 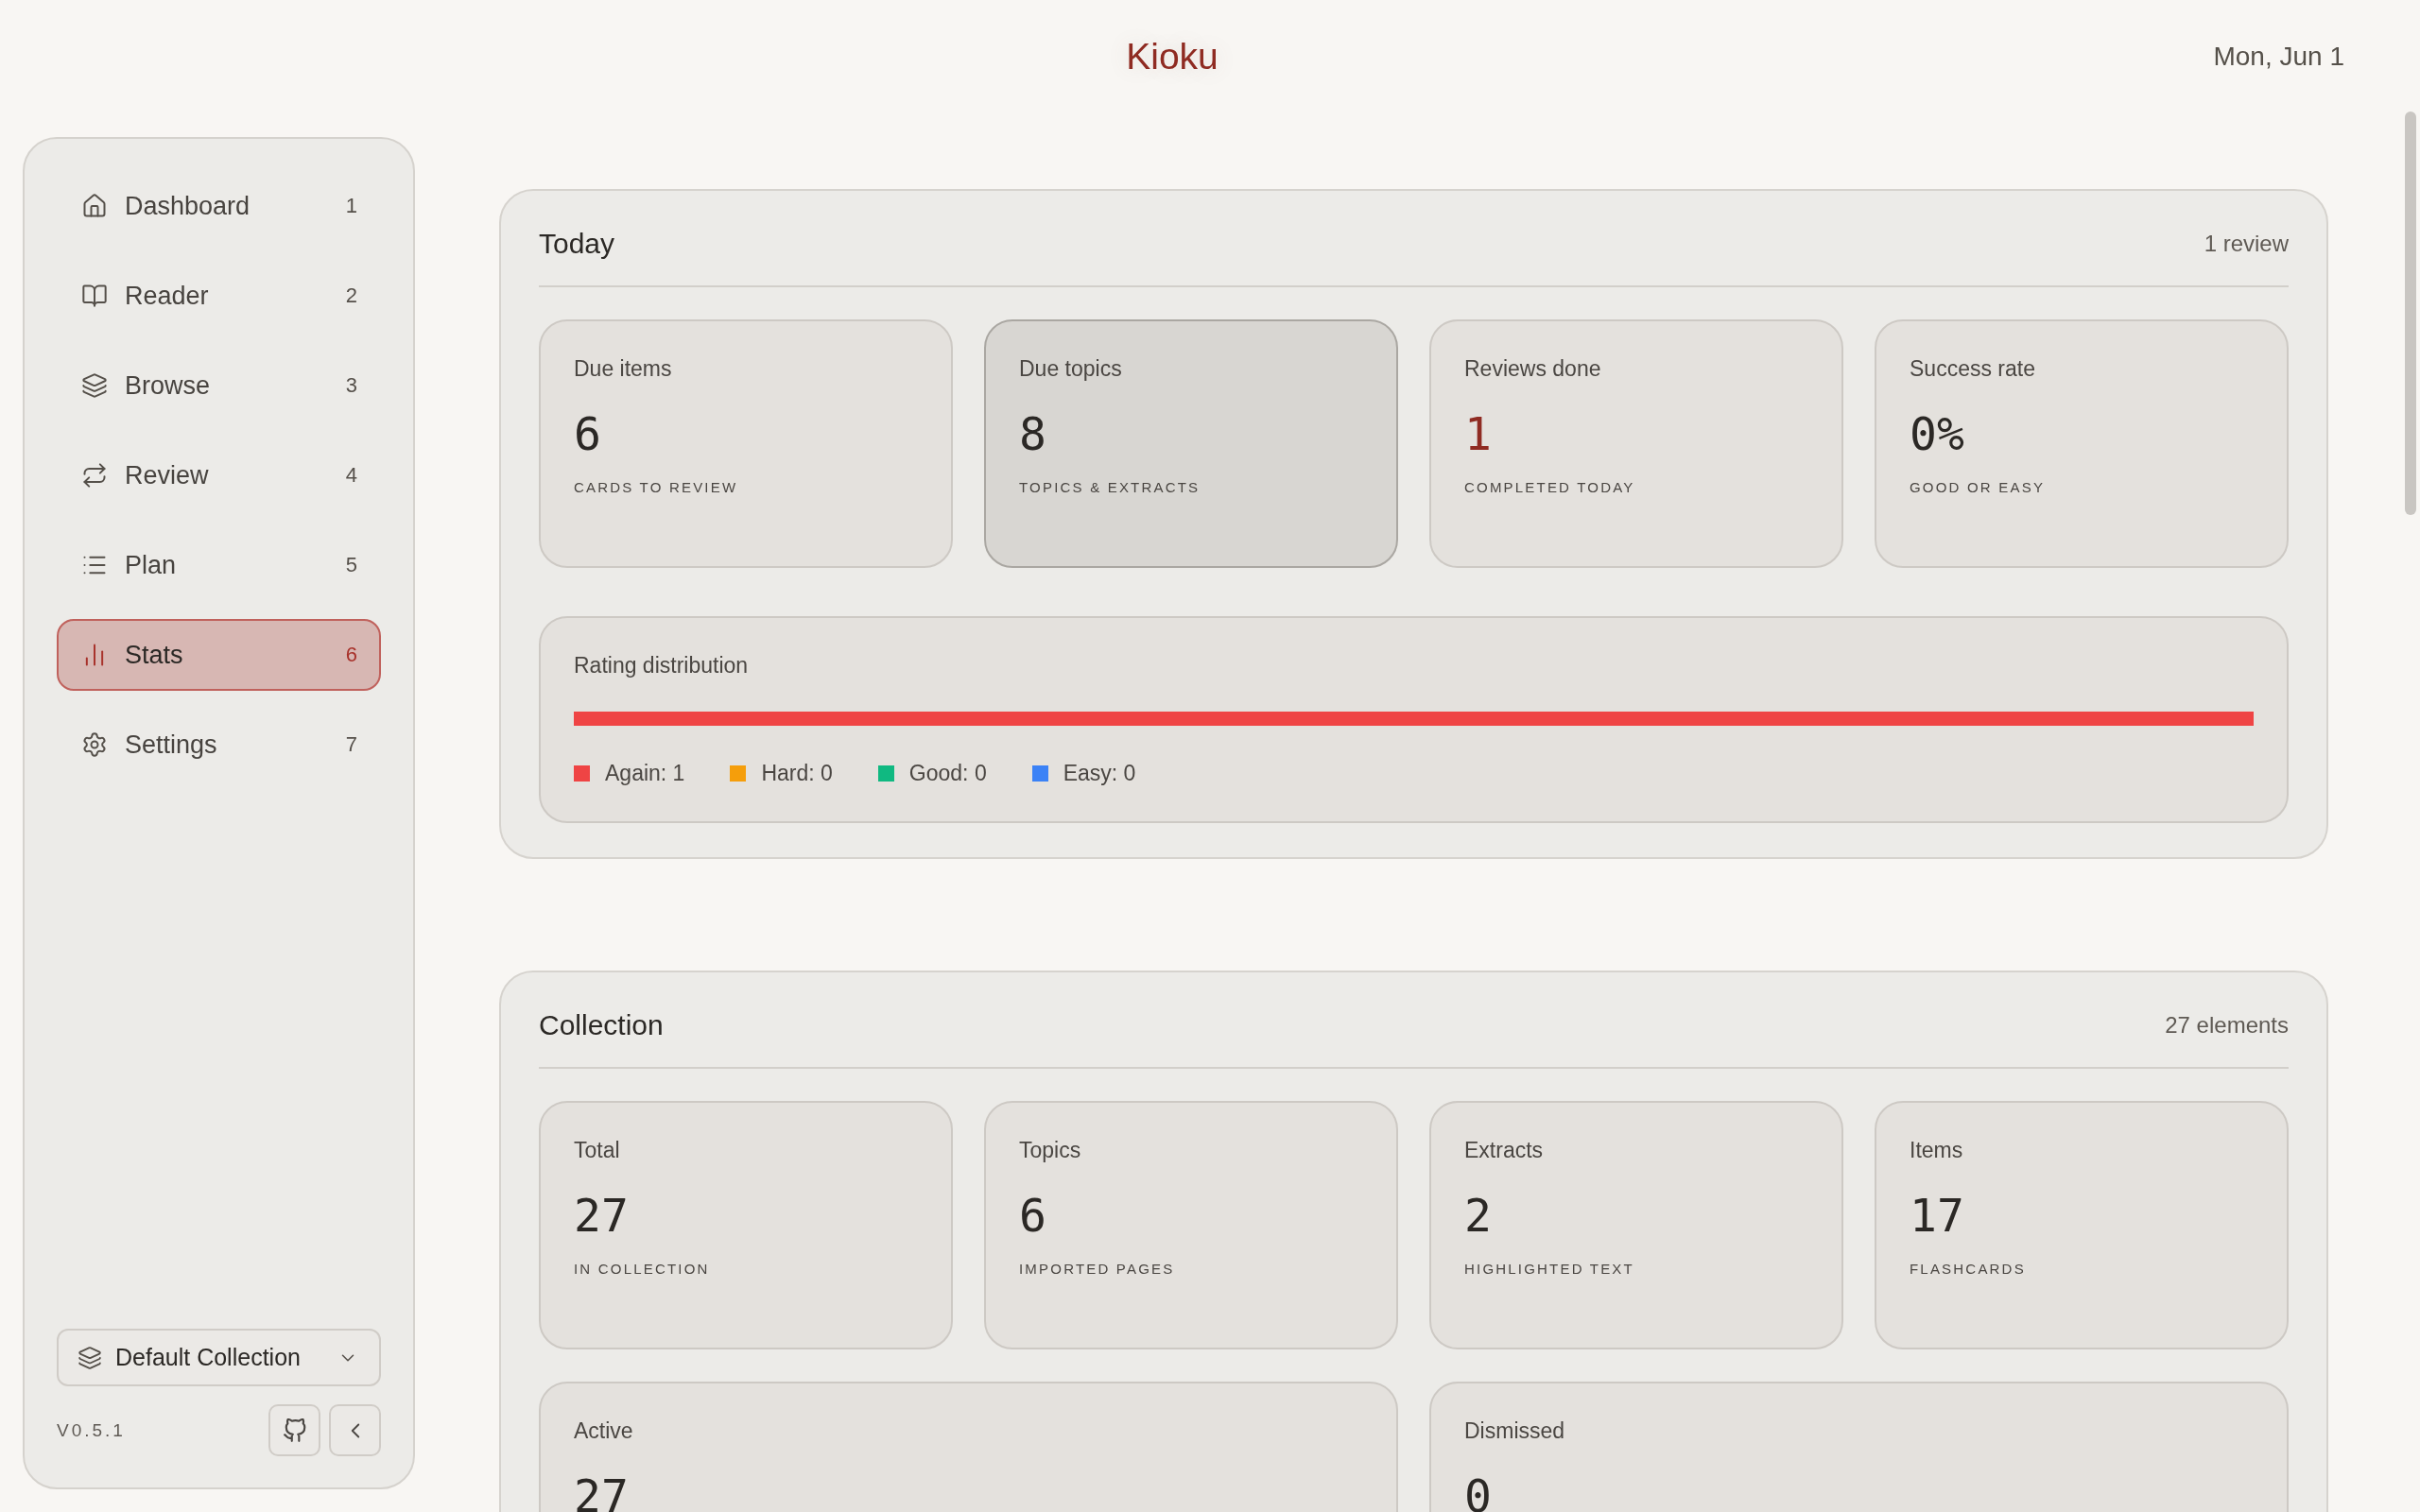 What do you see at coordinates (1478, 1215) in the screenshot?
I see `stat-value: 2` at bounding box center [1478, 1215].